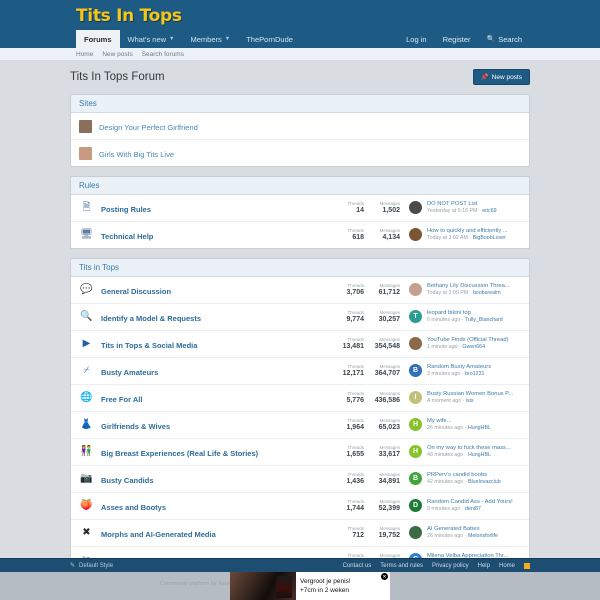  Describe the element at coordinates (507, 566) in the screenshot. I see `footer-link: Home` at that location.